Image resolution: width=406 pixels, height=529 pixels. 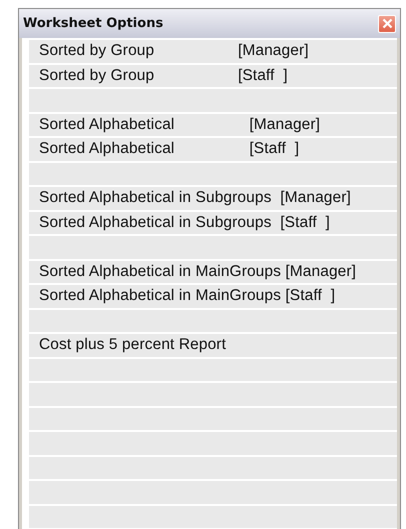 What do you see at coordinates (213, 125) in the screenshot?
I see `list-item: Sorted Alphabetical [Manager]` at bounding box center [213, 125].